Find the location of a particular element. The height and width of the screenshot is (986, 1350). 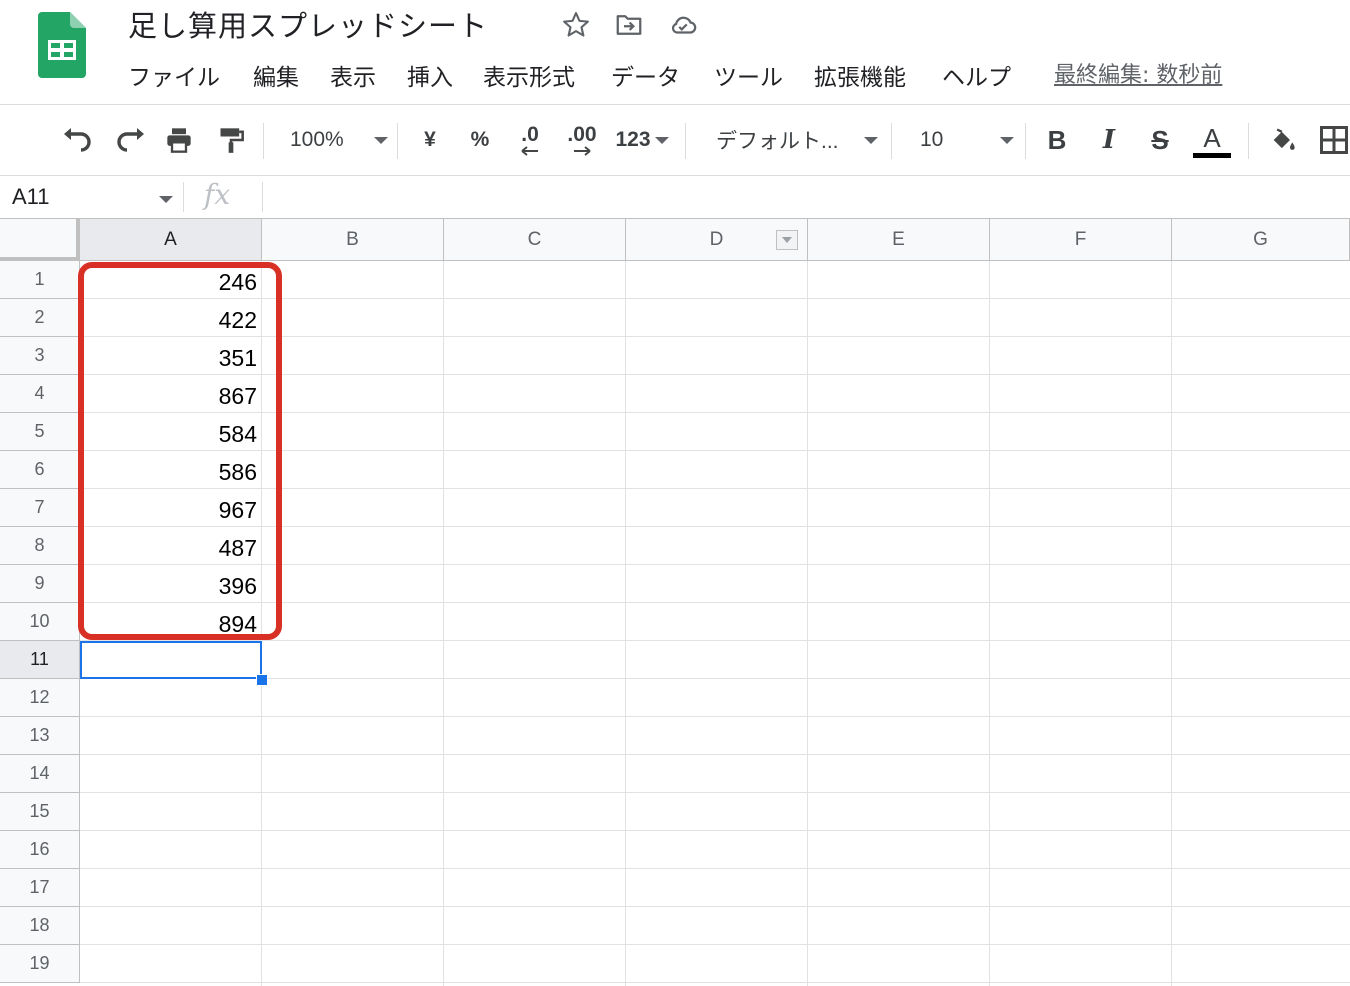

row-header-10: 10 is located at coordinates (40, 622).